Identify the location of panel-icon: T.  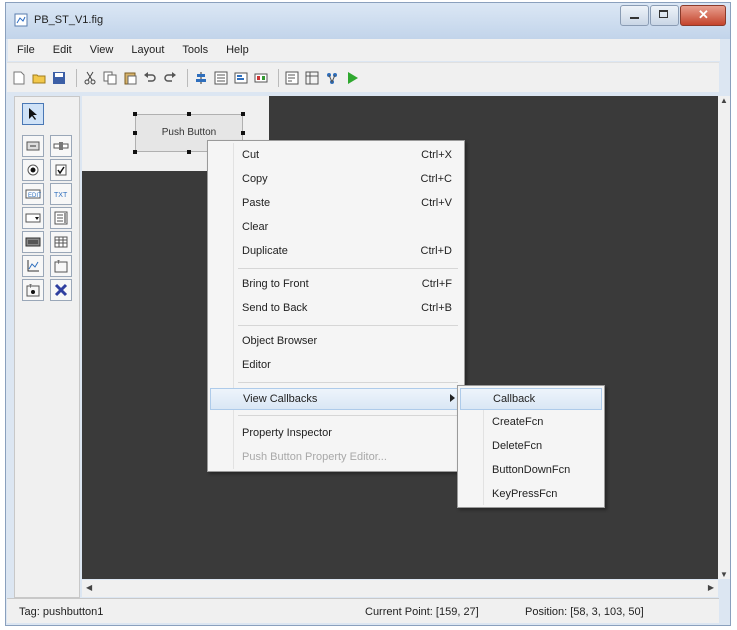
(61, 266).